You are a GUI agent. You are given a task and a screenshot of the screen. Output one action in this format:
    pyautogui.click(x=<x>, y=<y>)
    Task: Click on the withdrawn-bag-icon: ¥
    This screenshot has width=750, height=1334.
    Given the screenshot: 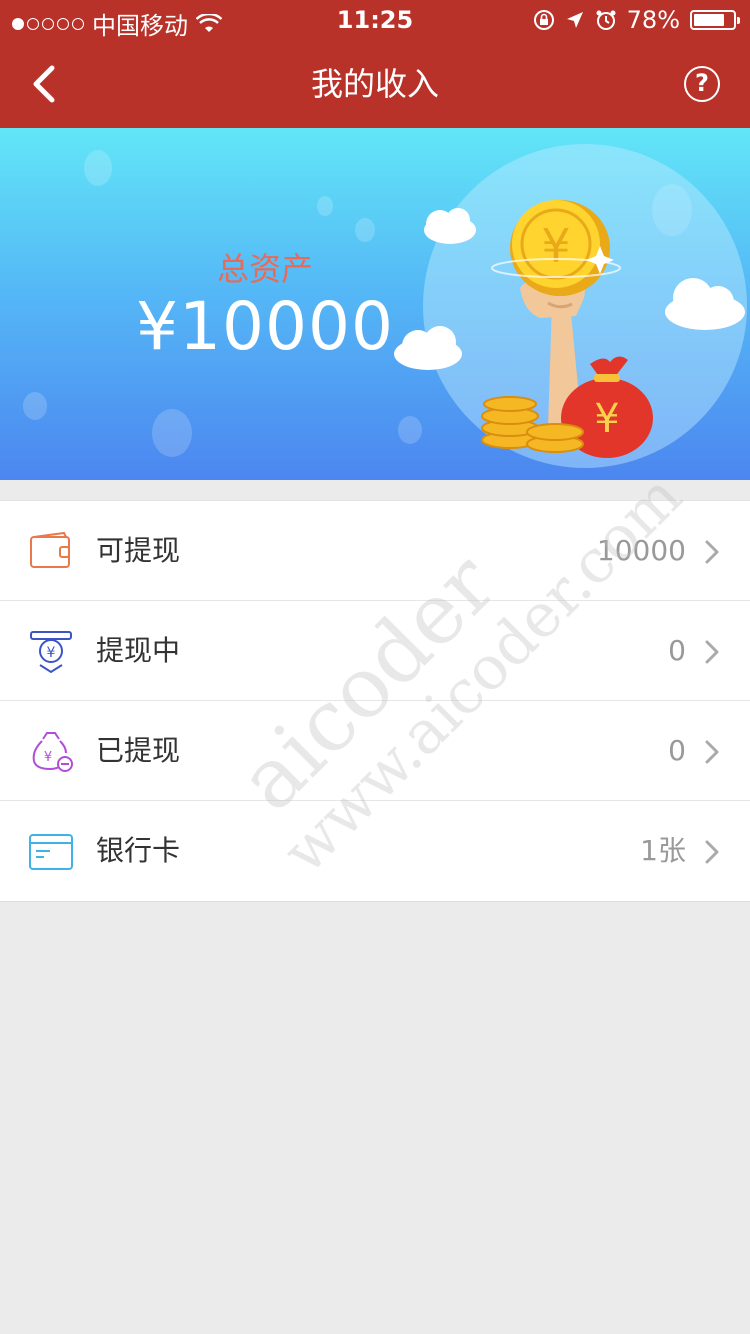 What is the action you would take?
    pyautogui.click(x=52, y=752)
    